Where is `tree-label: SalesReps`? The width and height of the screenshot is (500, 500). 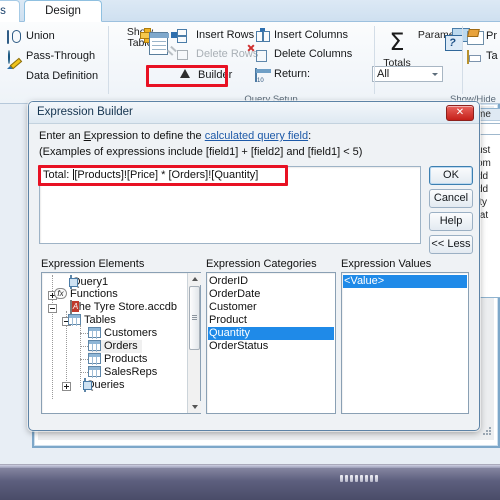
tree-label: SalesReps is located at coordinates (131, 372).